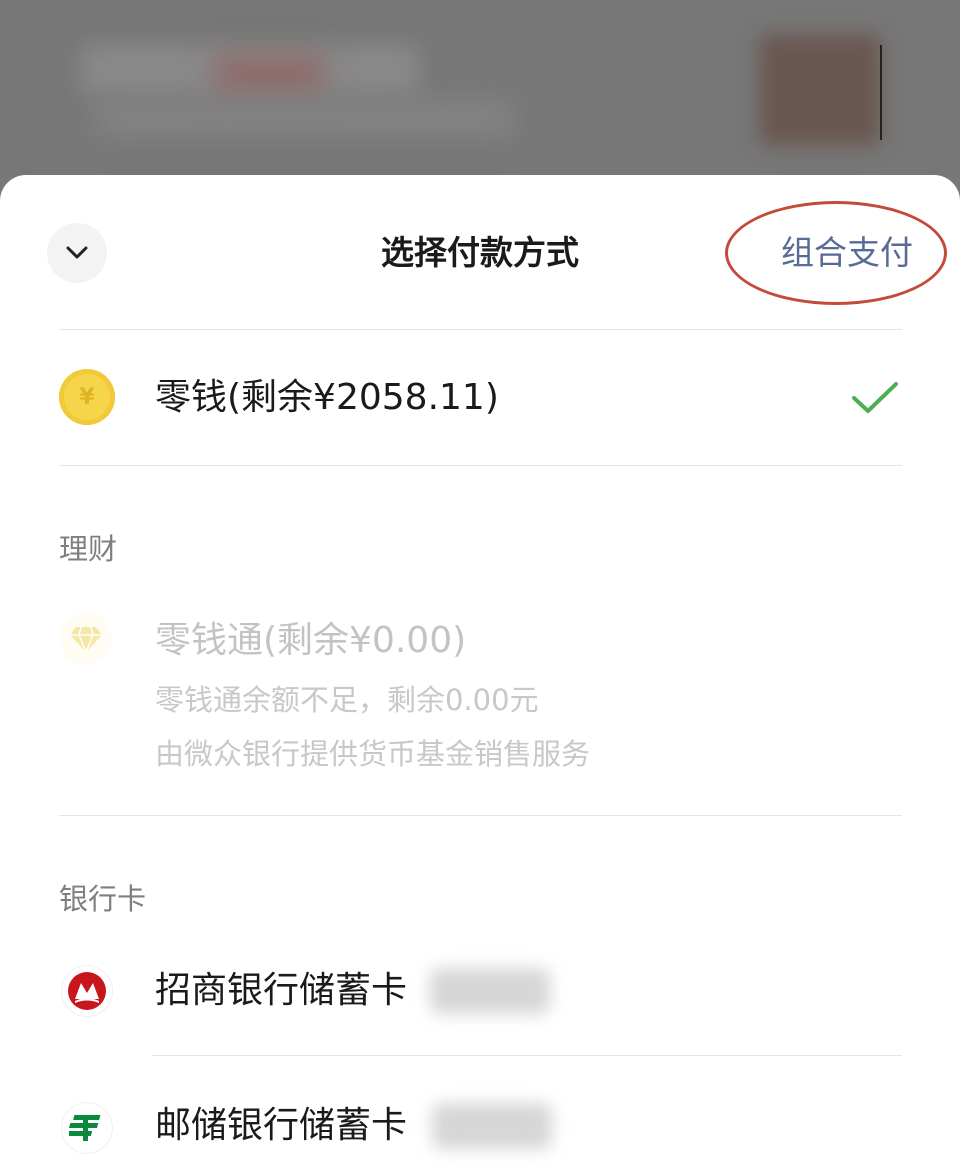 Image resolution: width=960 pixels, height=1175 pixels. Describe the element at coordinates (820, 90) in the screenshot. I see `blurred-thumbnail` at that location.